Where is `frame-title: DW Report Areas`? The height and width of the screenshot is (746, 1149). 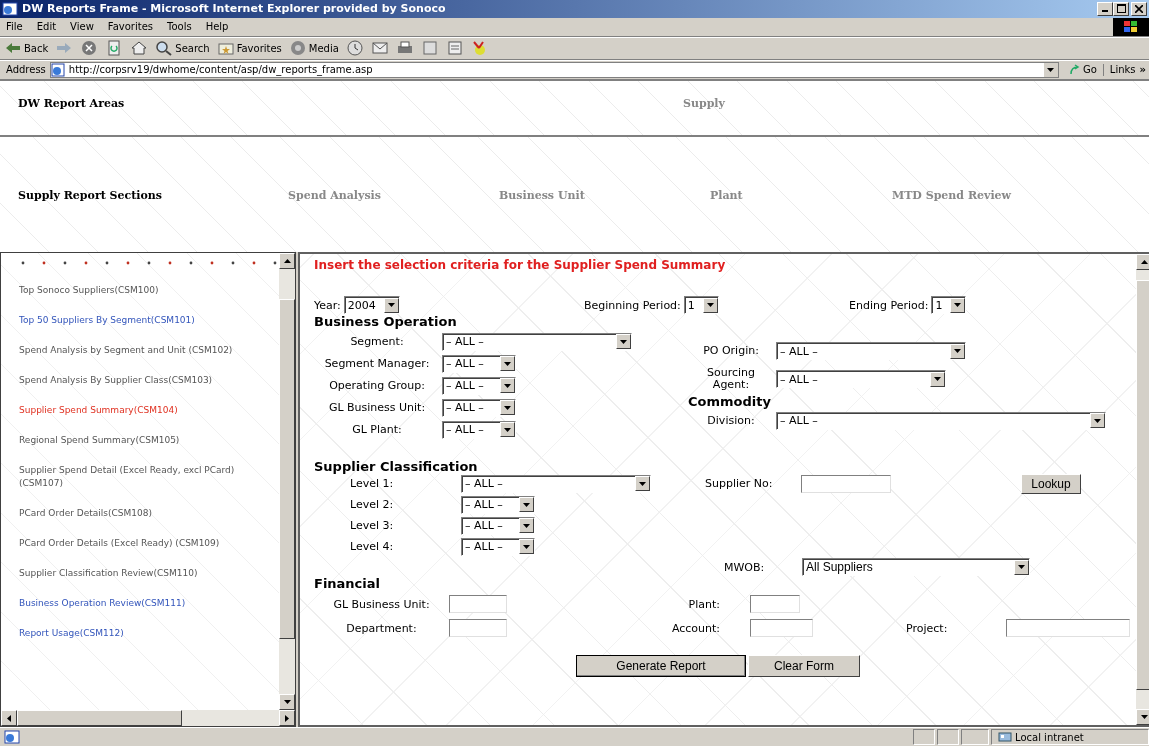
frame-title: DW Report Areas is located at coordinates (72, 103).